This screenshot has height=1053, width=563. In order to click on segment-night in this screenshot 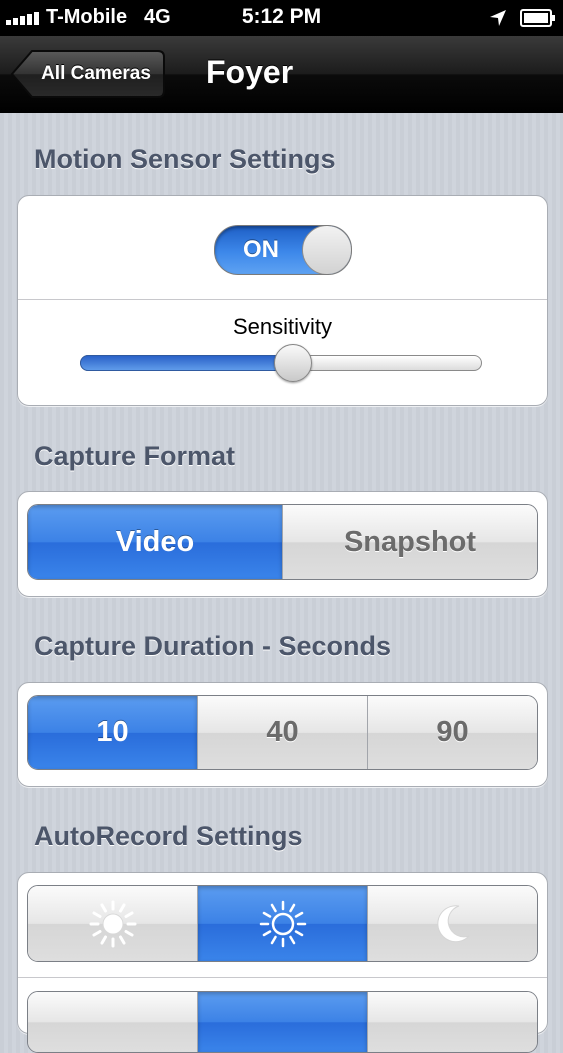, I will do `click(452, 923)`.